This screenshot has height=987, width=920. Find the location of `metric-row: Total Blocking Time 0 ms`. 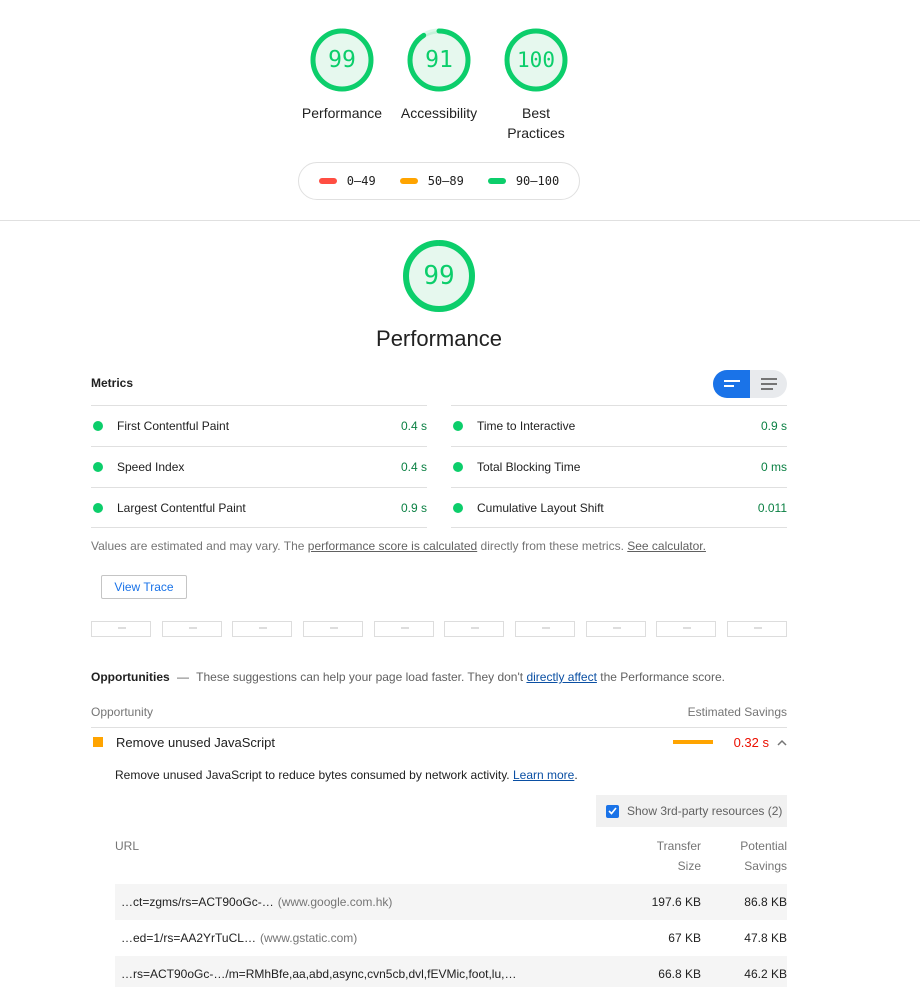

metric-row: Total Blocking Time 0 ms is located at coordinates (619, 466).